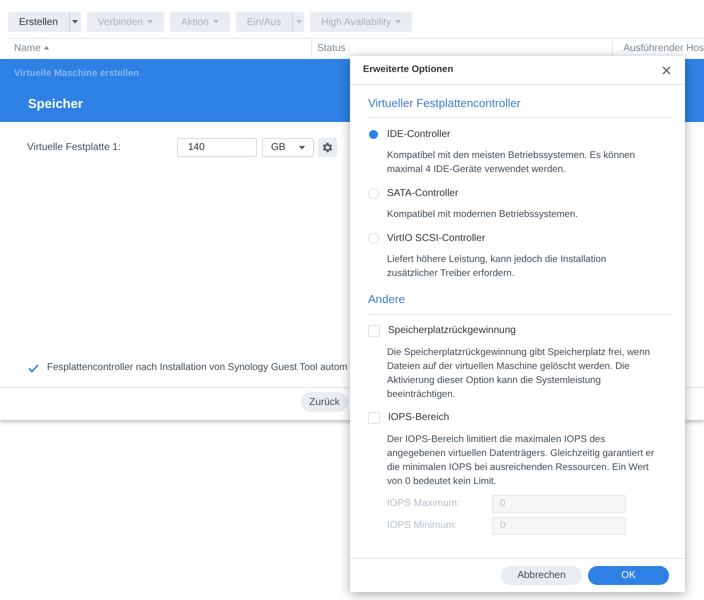 The height and width of the screenshot is (600, 704). I want to click on field-label: IOPS Minimum:, so click(422, 526).